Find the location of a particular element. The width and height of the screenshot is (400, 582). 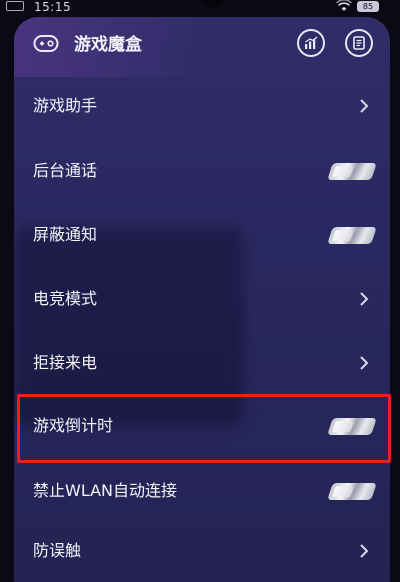

setting-label: 防误触 is located at coordinates (57, 550).